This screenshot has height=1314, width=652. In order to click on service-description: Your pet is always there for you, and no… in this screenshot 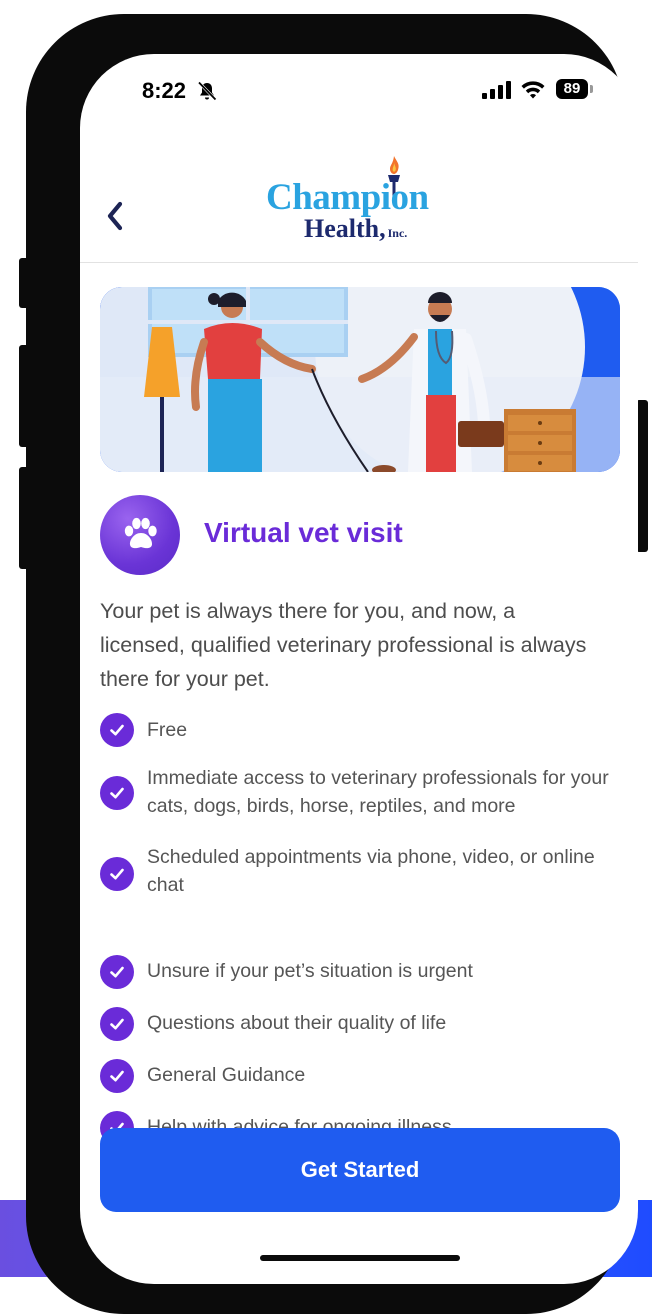, I will do `click(343, 645)`.